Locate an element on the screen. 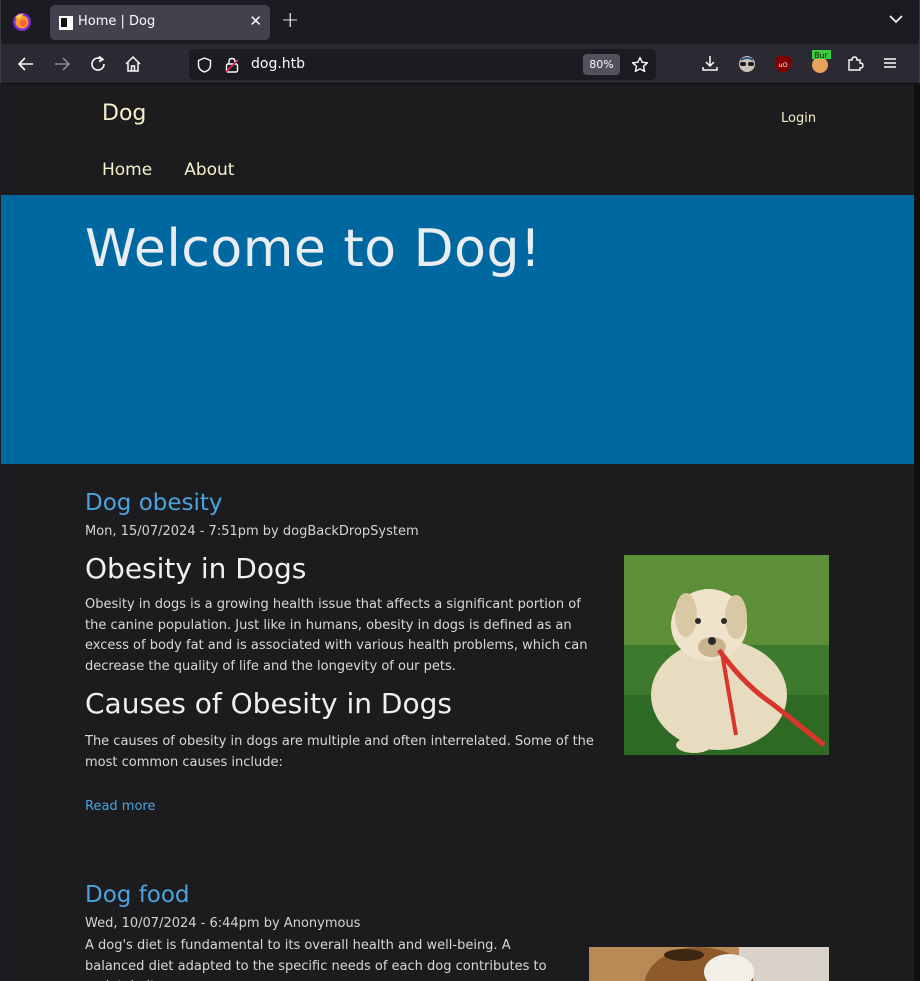  tab-close-icon: ✕ is located at coordinates (255, 21).